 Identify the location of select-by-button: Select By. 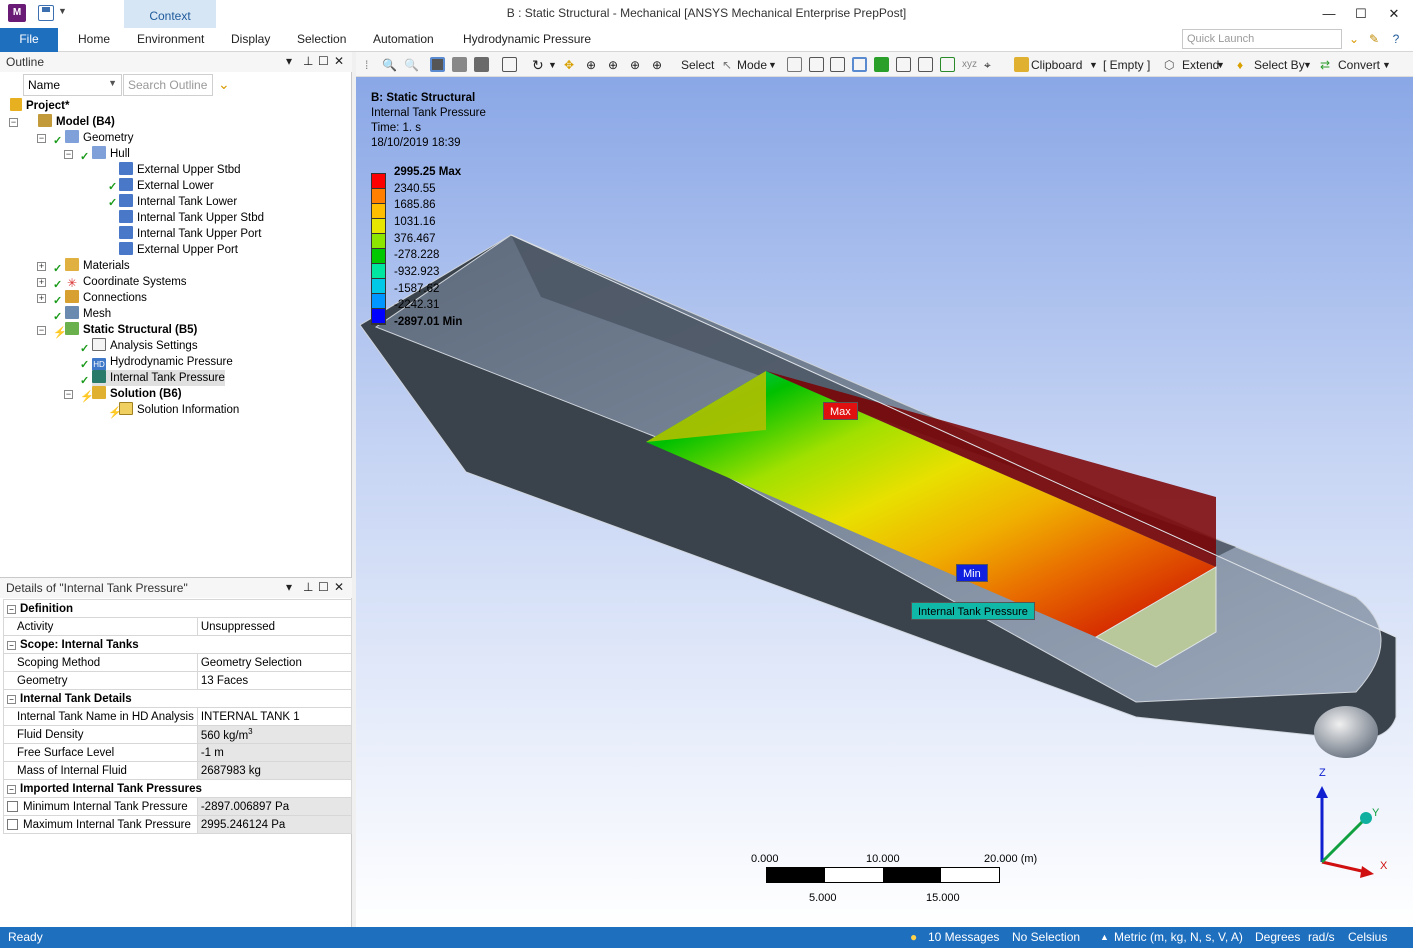
(1279, 65).